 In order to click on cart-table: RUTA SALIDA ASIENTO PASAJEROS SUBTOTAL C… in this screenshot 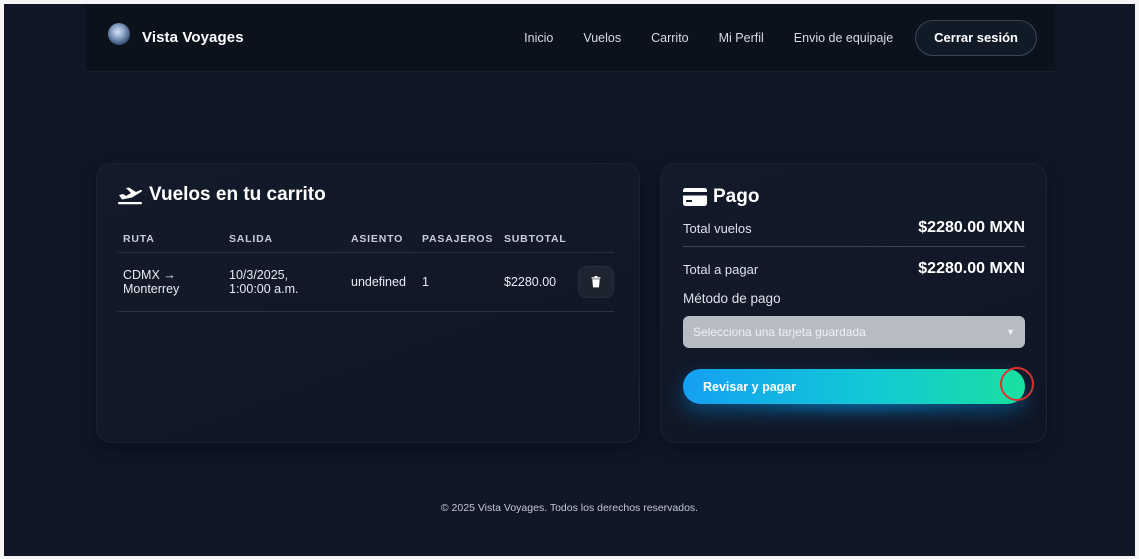, I will do `click(365, 269)`.